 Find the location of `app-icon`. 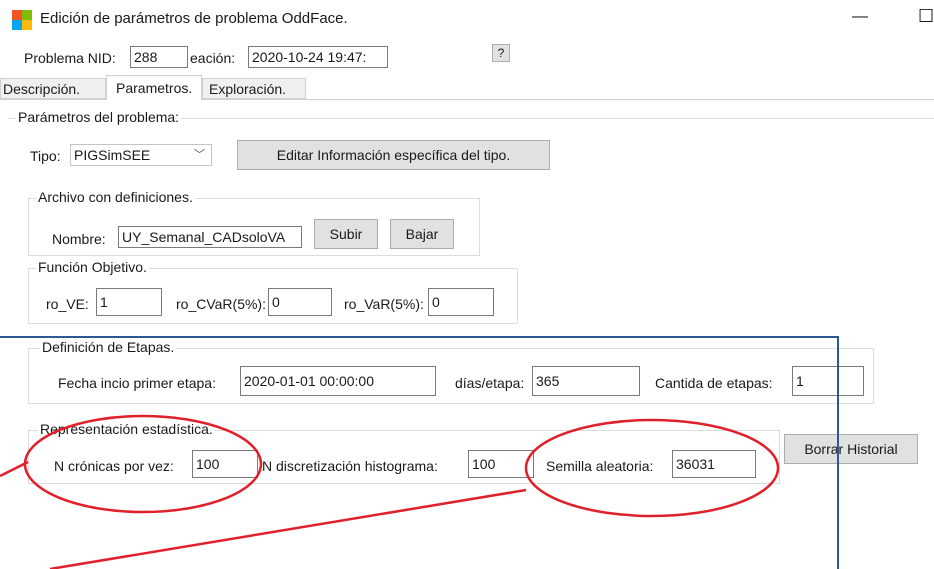

app-icon is located at coordinates (22, 20).